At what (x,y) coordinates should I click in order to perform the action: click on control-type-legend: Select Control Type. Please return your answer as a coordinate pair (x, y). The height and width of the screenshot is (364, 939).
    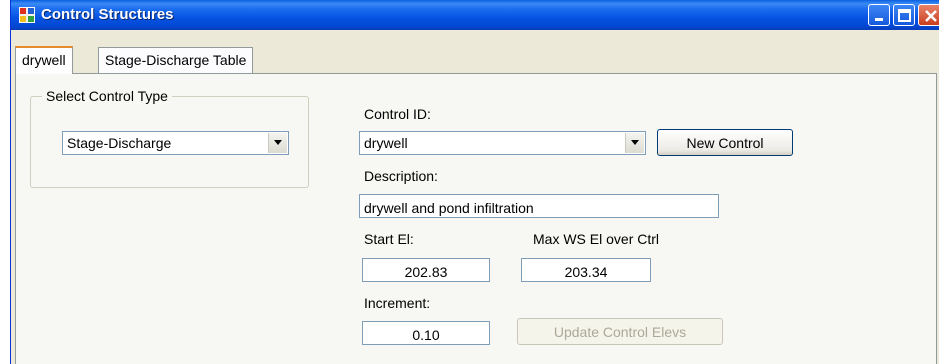
    Looking at the image, I should click on (107, 96).